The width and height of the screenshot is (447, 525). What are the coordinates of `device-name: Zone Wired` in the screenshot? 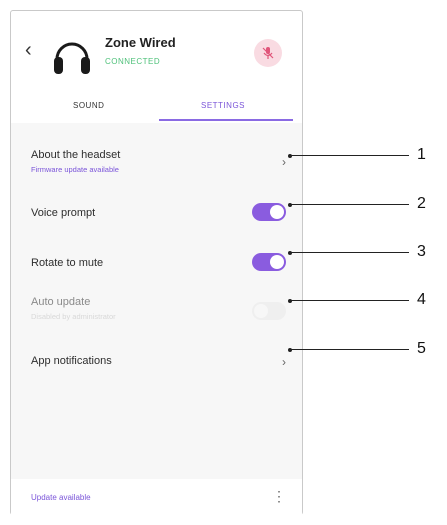 It's located at (140, 42).